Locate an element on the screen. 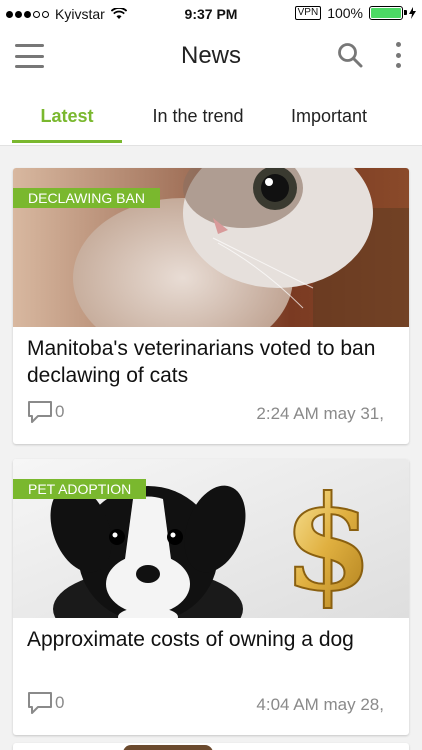  status-right: VPN 100% is located at coordinates (355, 13).